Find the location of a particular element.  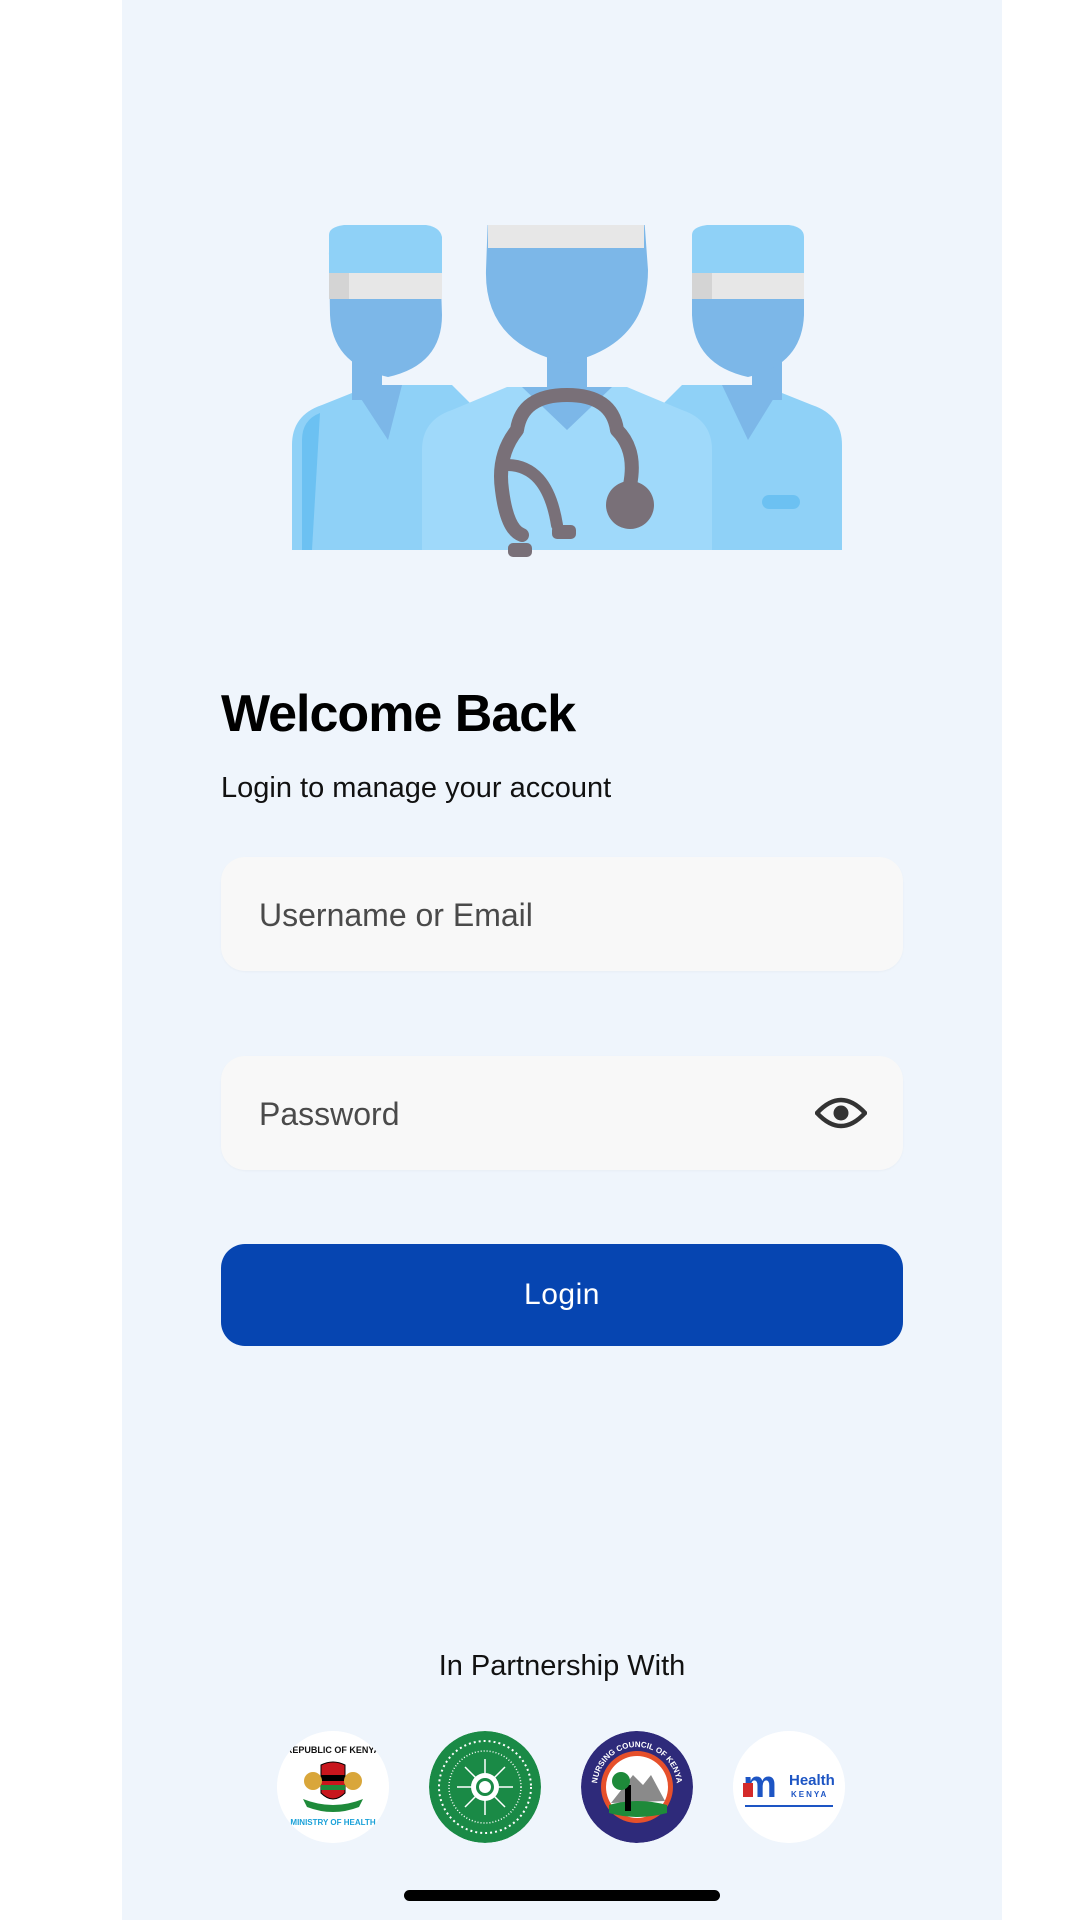

moh-text-top: REPUBLIC OF KENYA is located at coordinates (333, 1750).